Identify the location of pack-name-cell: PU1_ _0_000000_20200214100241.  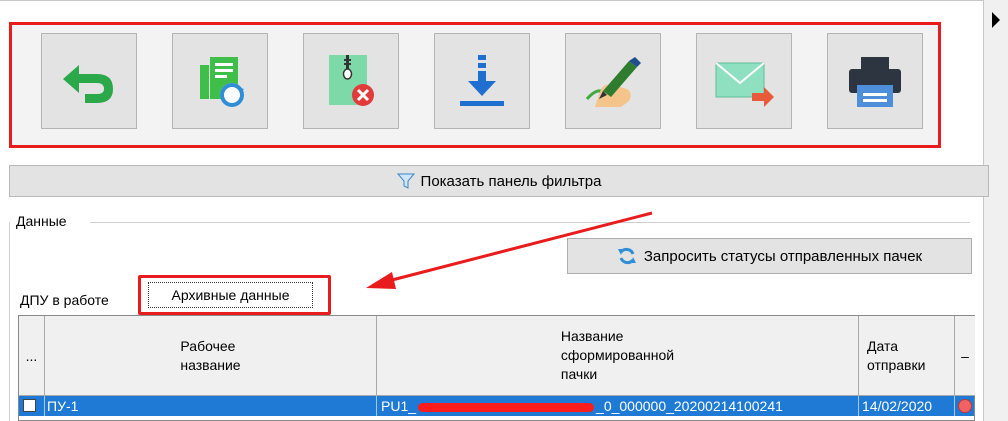
(618, 406).